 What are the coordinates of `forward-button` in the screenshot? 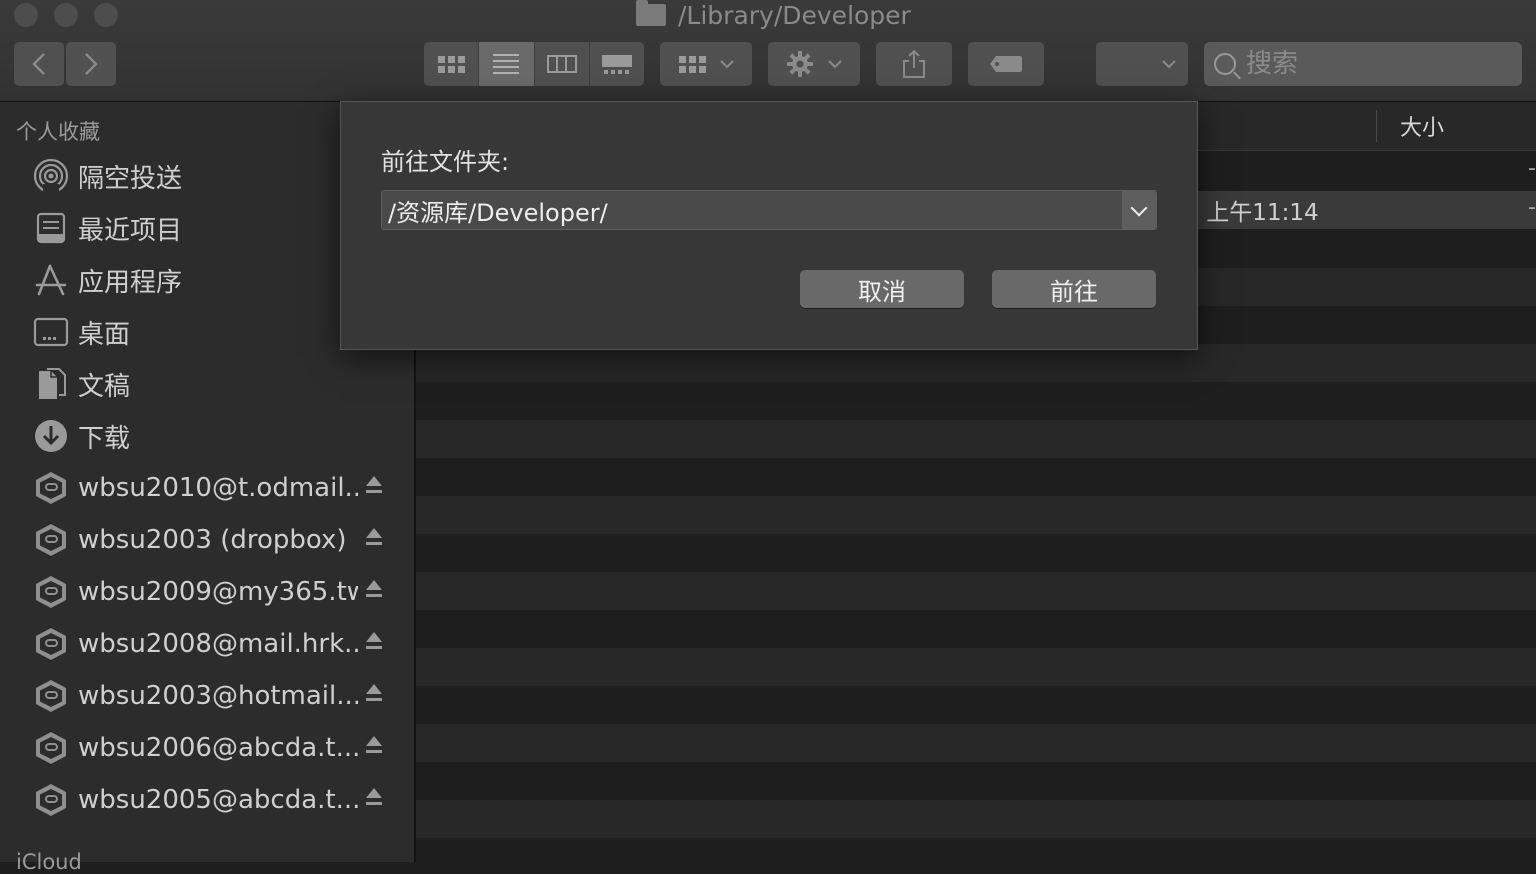 It's located at (91, 64).